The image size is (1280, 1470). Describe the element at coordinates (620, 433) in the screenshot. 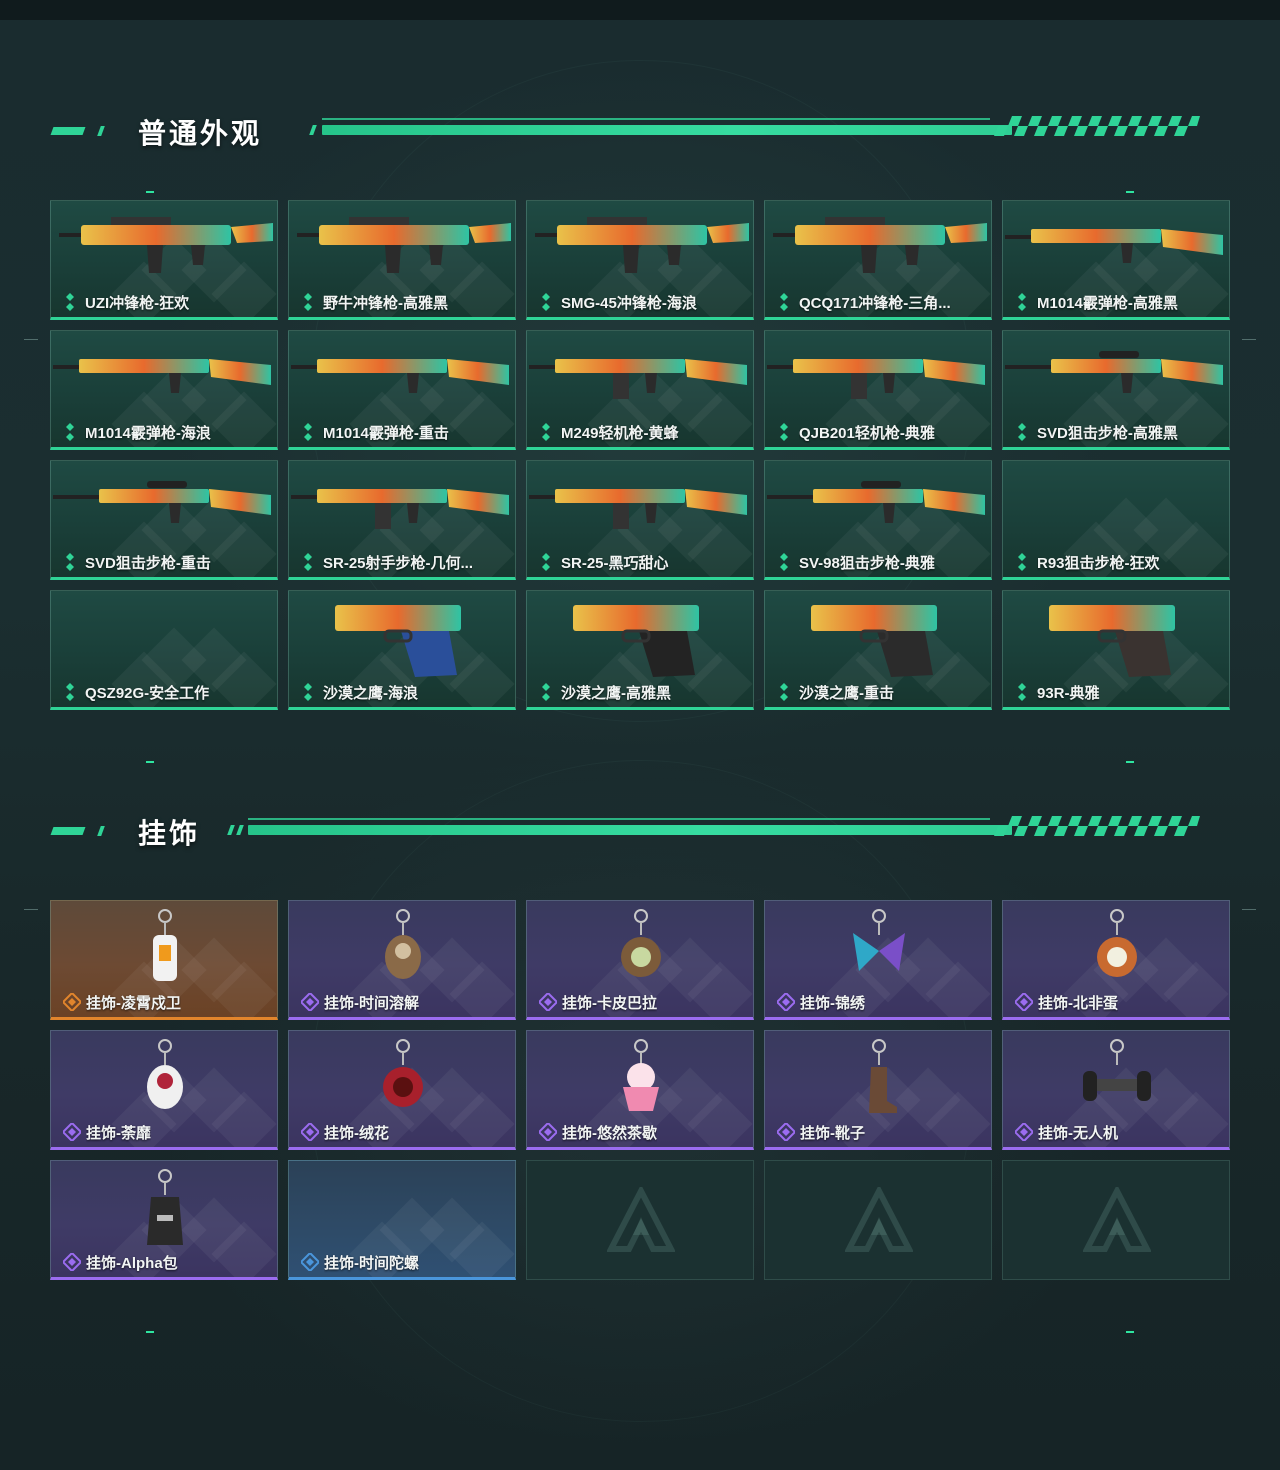

I see `item-name: M249轻机枪-黄蜂` at that location.